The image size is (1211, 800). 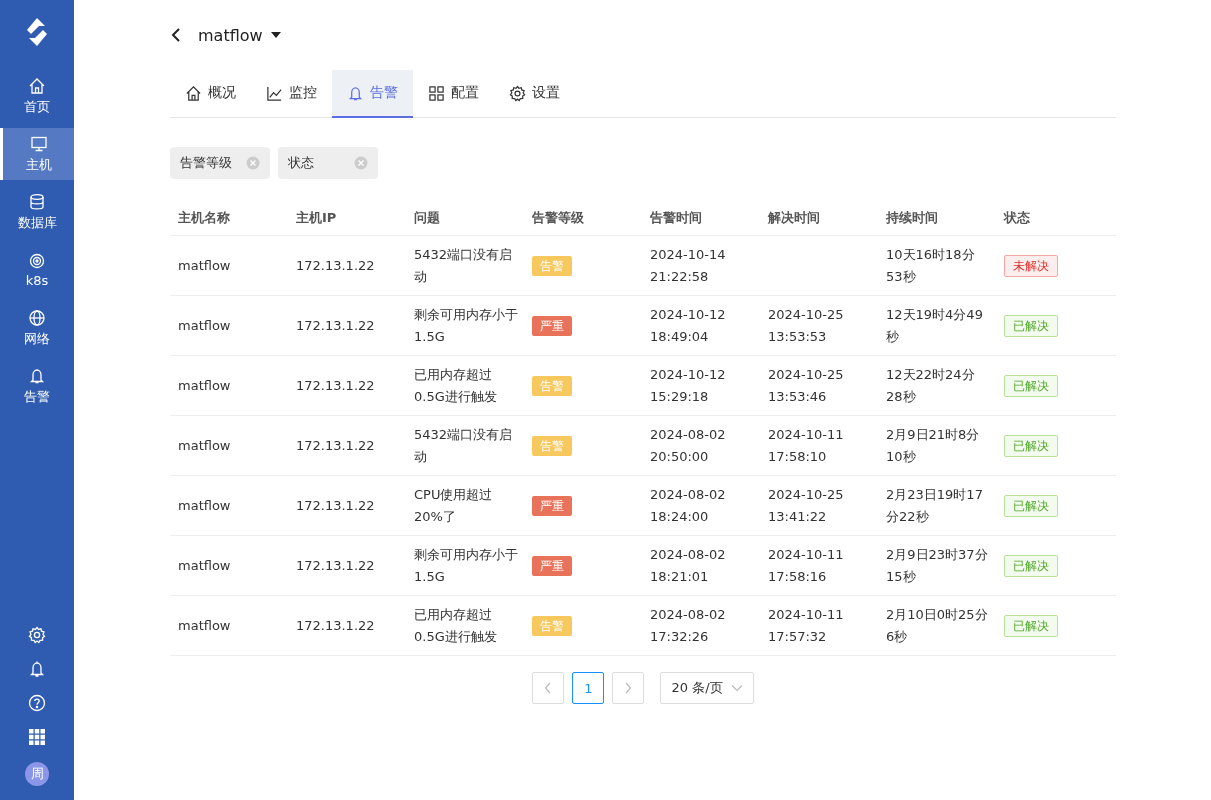 What do you see at coordinates (688, 385) in the screenshot?
I see `table-cell-text: 2024-10-12 15:29:18` at bounding box center [688, 385].